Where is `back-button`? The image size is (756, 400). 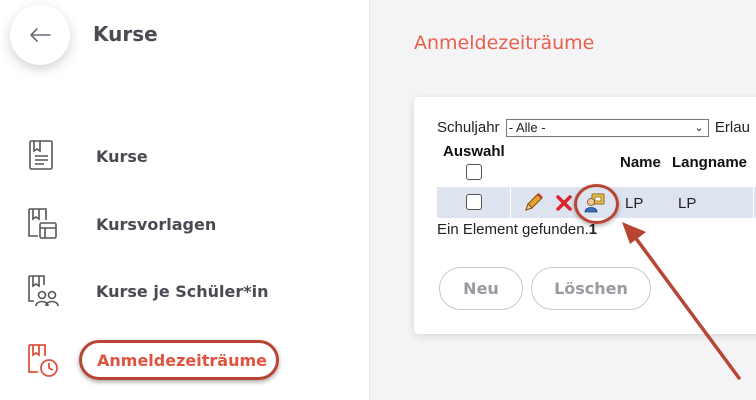
back-button is located at coordinates (40, 35).